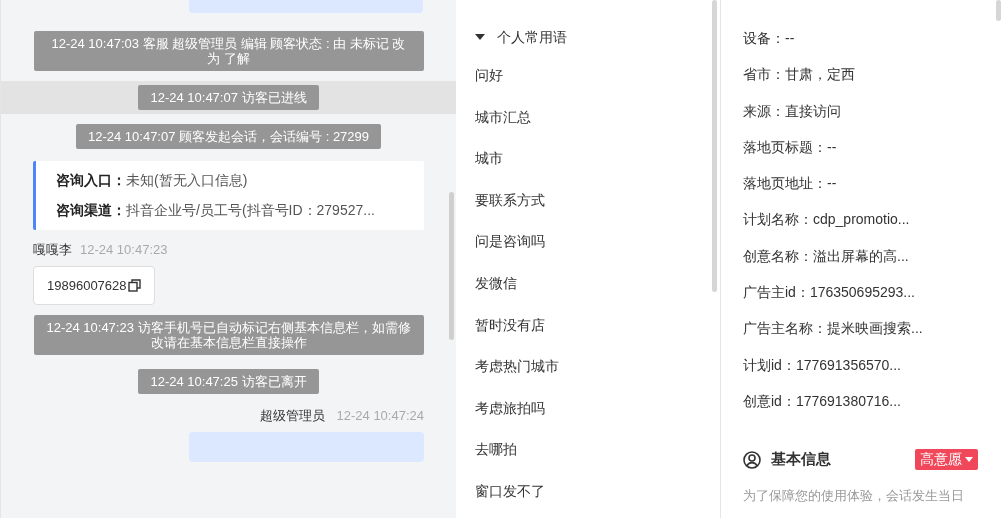 This screenshot has width=1004, height=518. Describe the element at coordinates (860, 154) in the screenshot. I see `source-field: 落地页标题：--` at that location.